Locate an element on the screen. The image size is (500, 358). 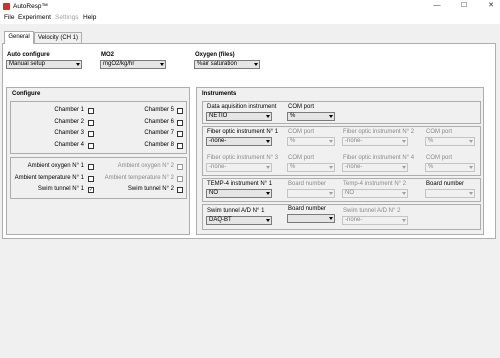
chamber-4-checkbox is located at coordinates (91, 146).